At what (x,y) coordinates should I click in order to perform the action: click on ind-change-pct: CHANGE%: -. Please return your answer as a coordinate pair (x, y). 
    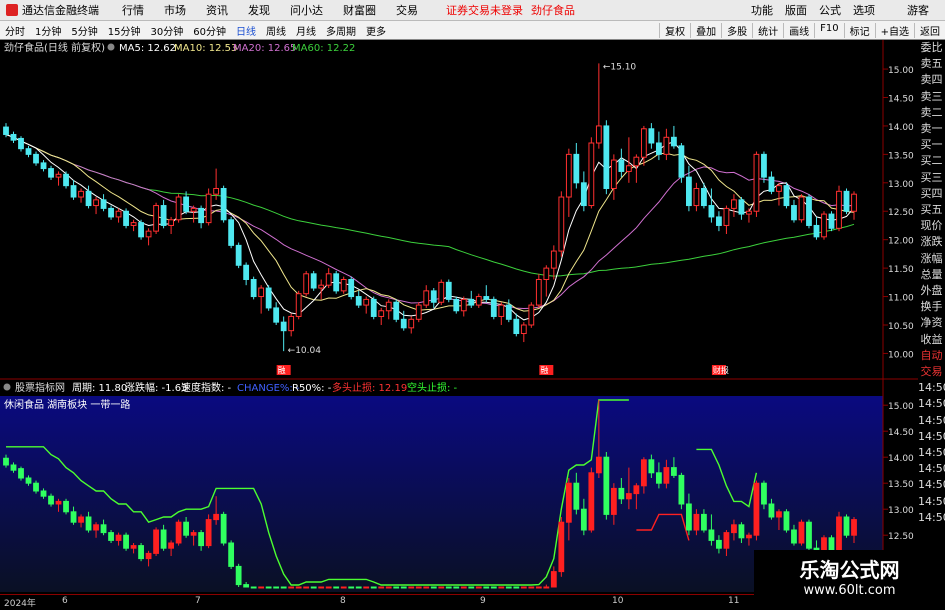
    Looking at the image, I should click on (268, 388).